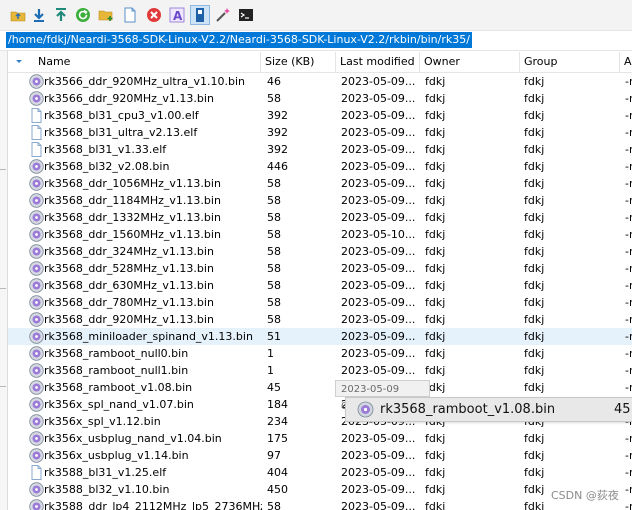 This screenshot has height=510, width=632. What do you see at coordinates (541, 62) in the screenshot?
I see `column-group: Group` at bounding box center [541, 62].